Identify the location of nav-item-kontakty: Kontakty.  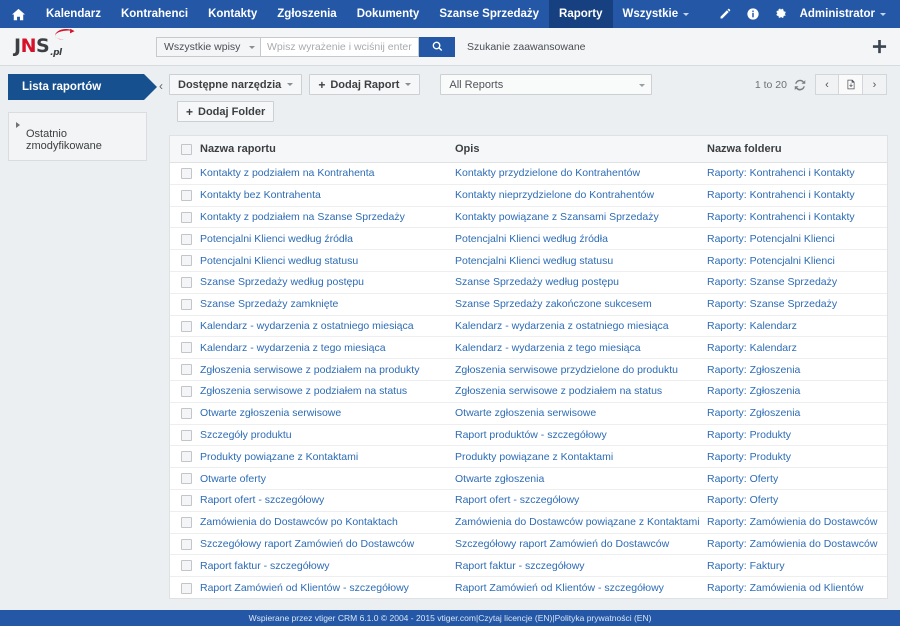
(232, 14).